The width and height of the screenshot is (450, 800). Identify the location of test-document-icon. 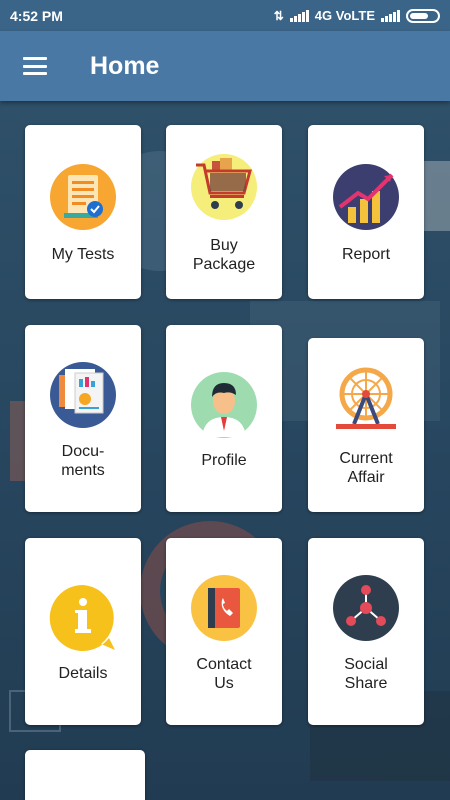
(83, 197).